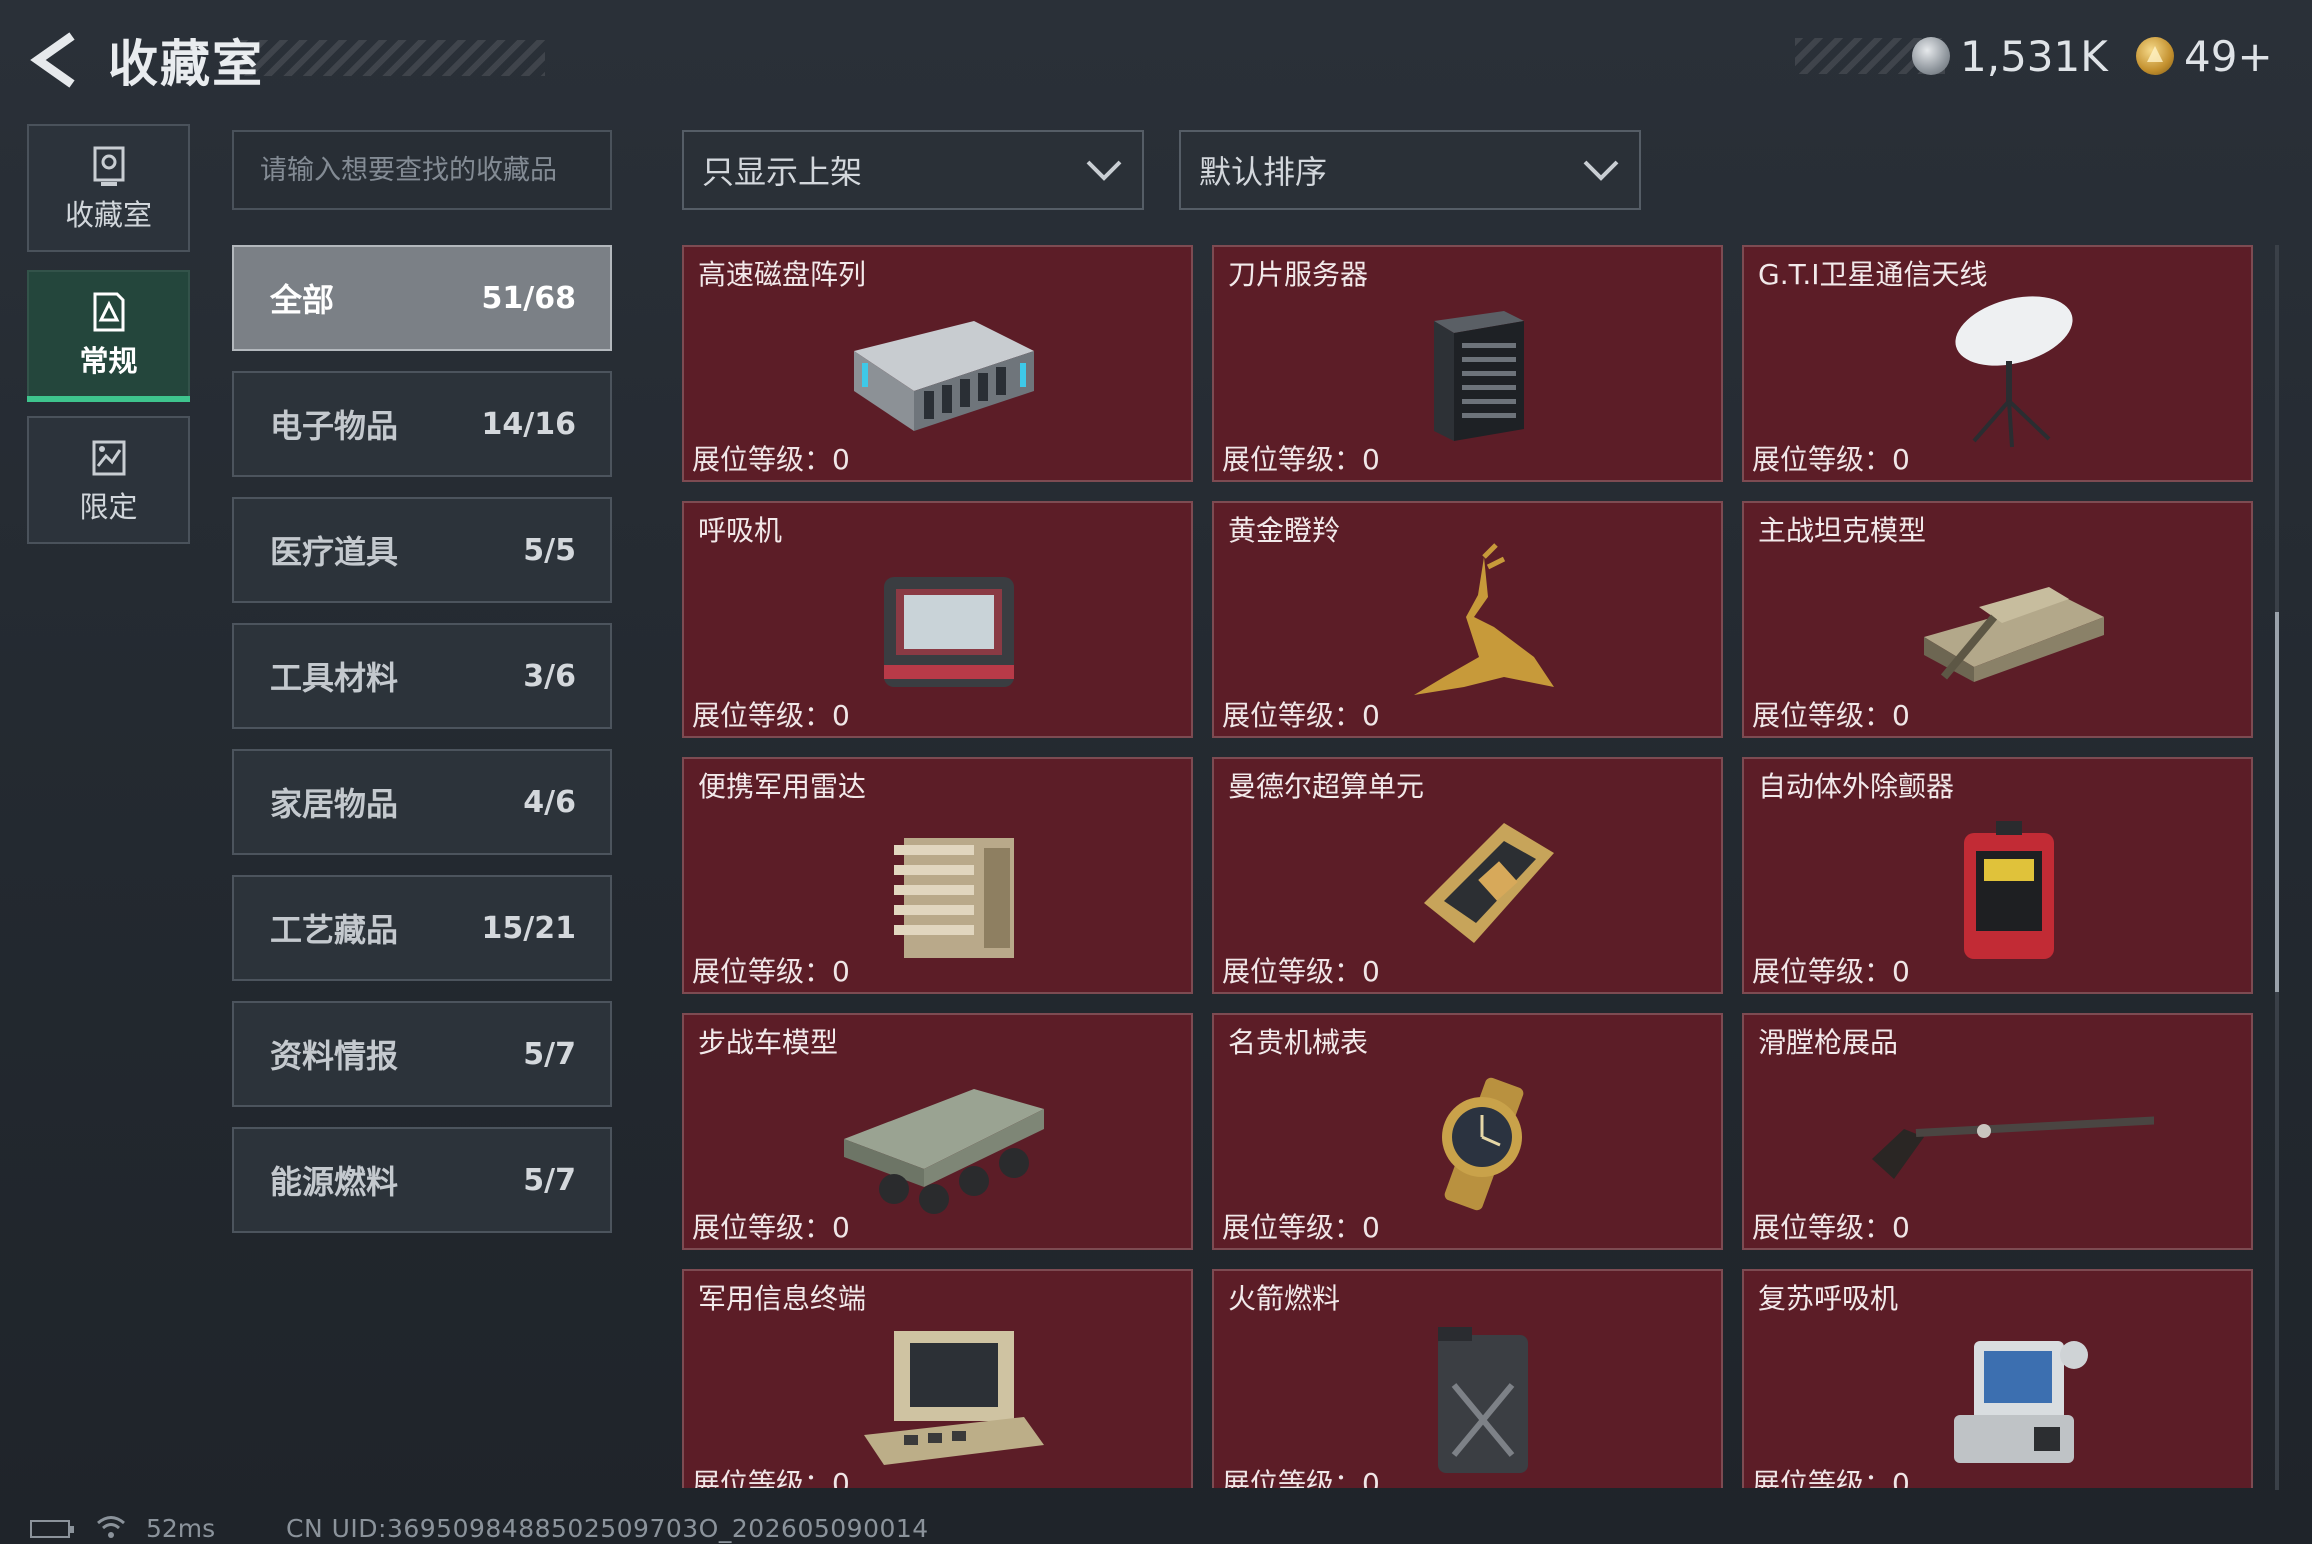  What do you see at coordinates (1489, 883) in the screenshot?
I see `supercomputer-unit-icon` at bounding box center [1489, 883].